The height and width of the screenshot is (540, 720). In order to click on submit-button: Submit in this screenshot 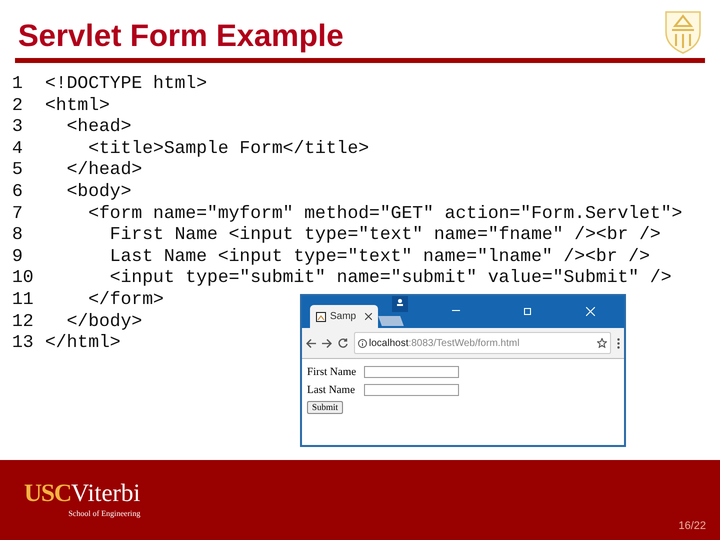, I will do `click(325, 407)`.